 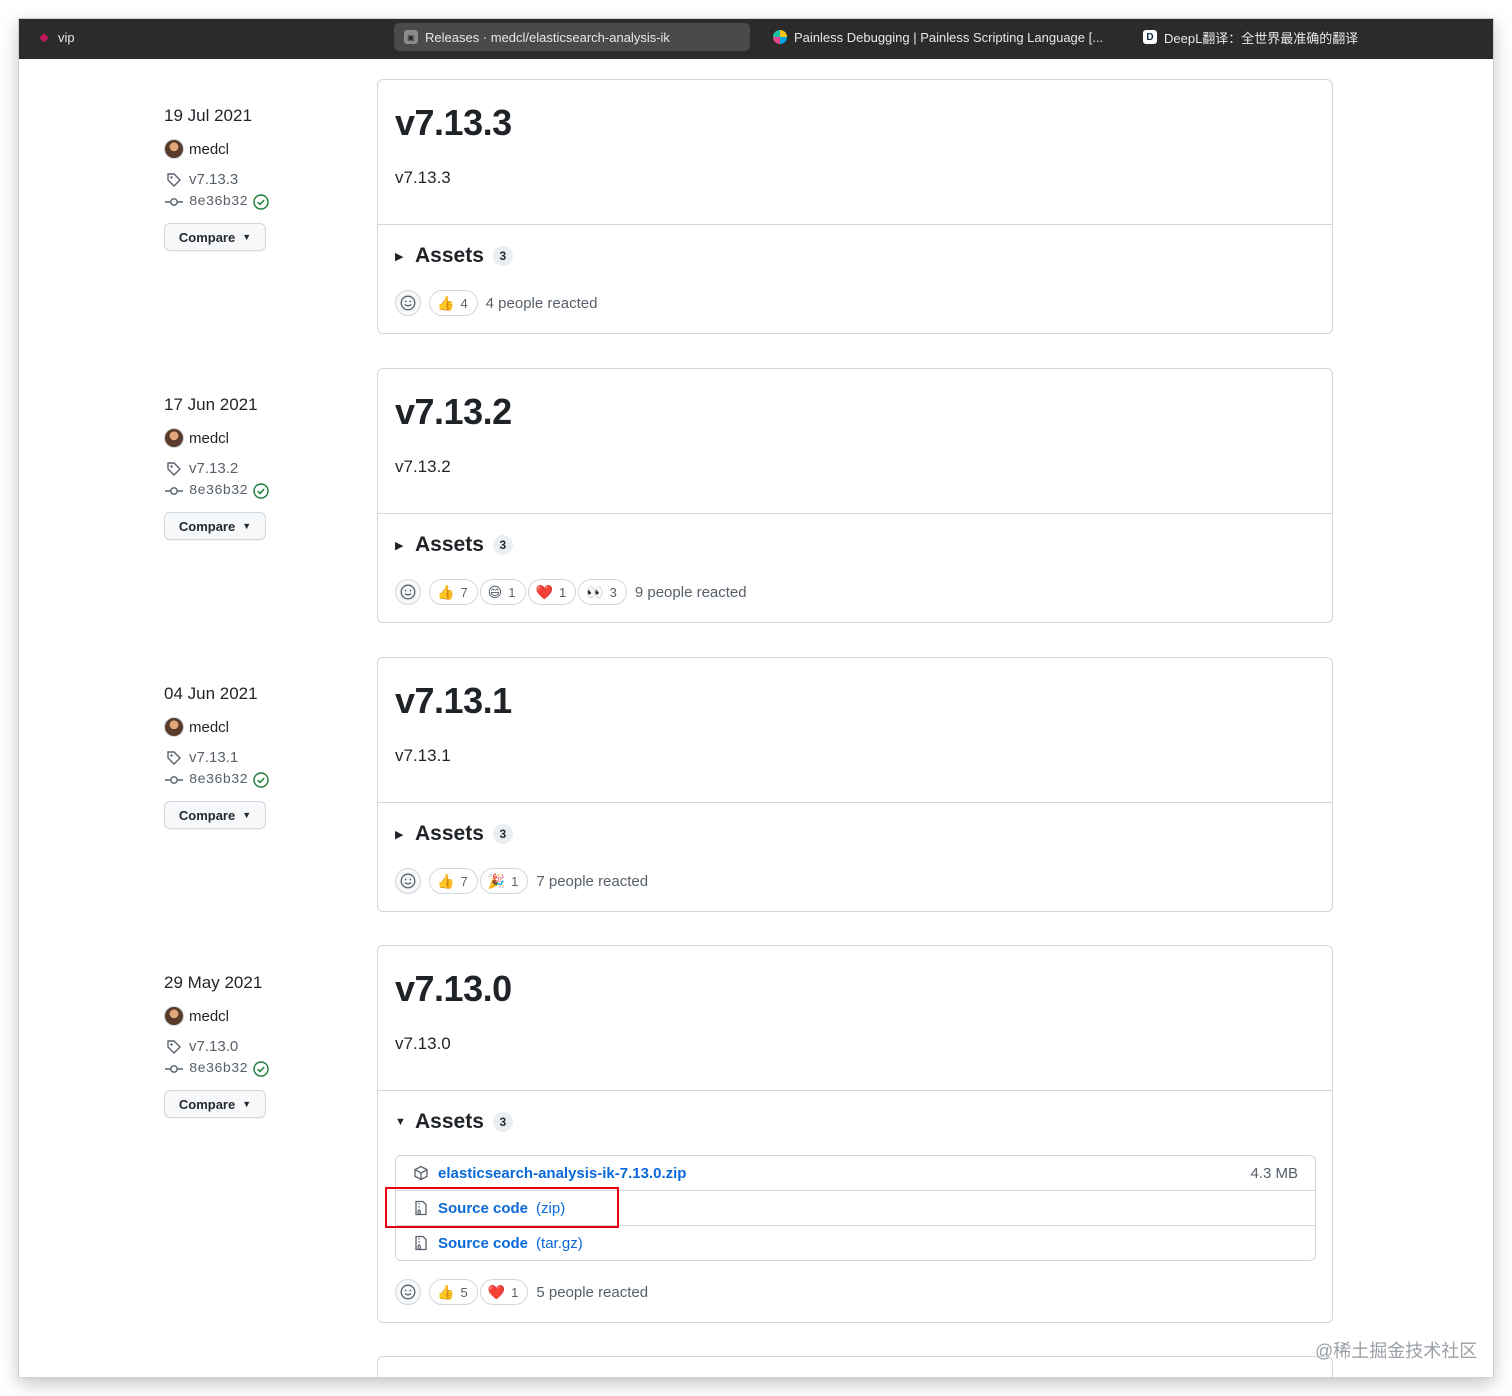 What do you see at coordinates (496, 880) in the screenshot?
I see `hooray-icon: 🎉` at bounding box center [496, 880].